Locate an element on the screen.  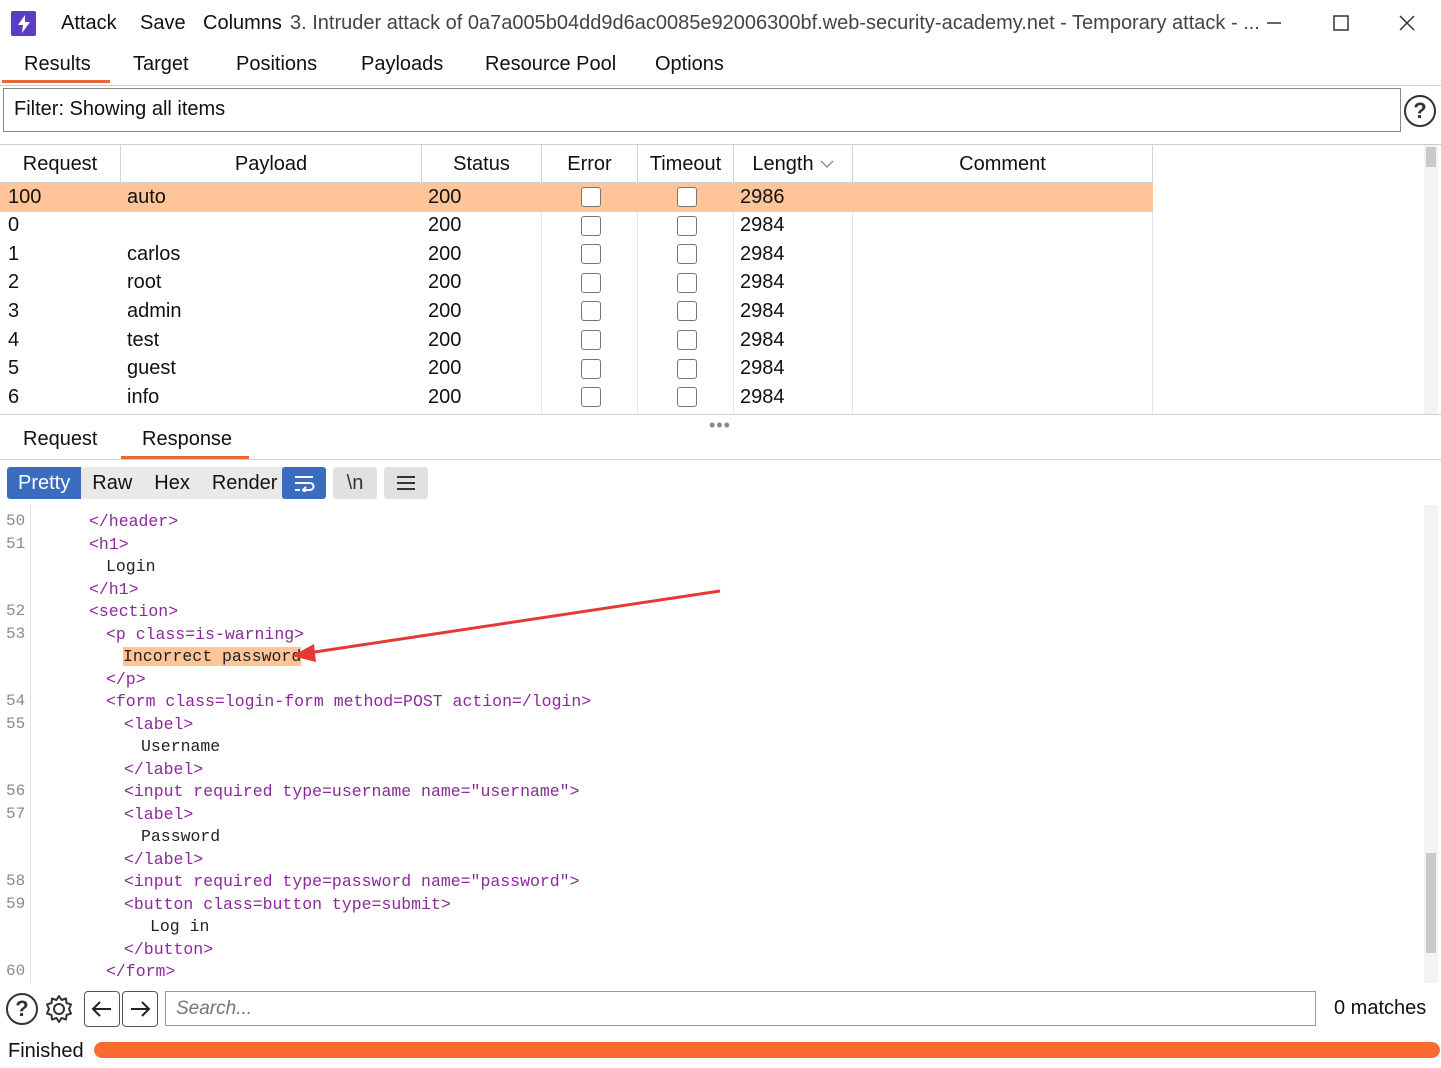
help-button: ? is located at coordinates (22, 1009).